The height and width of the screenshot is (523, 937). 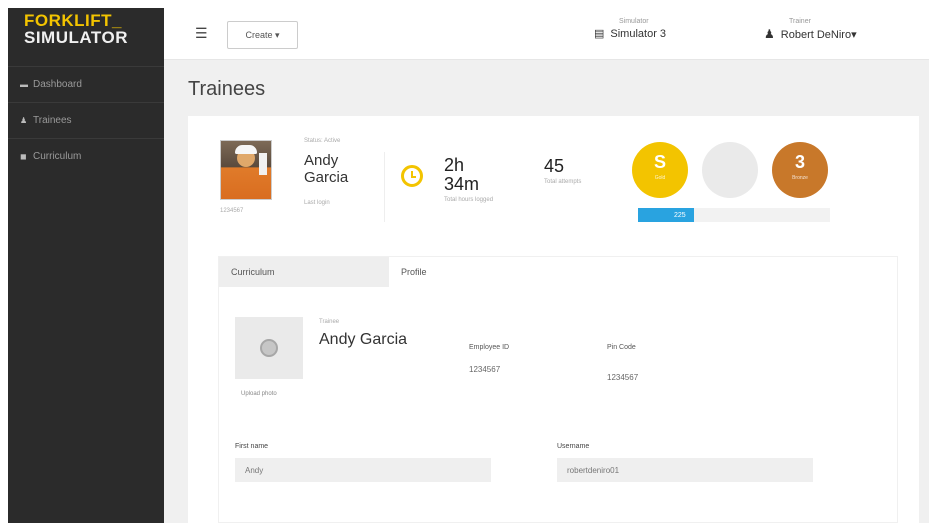 I want to click on upload-photo-link: Upload photo, so click(x=259, y=394).